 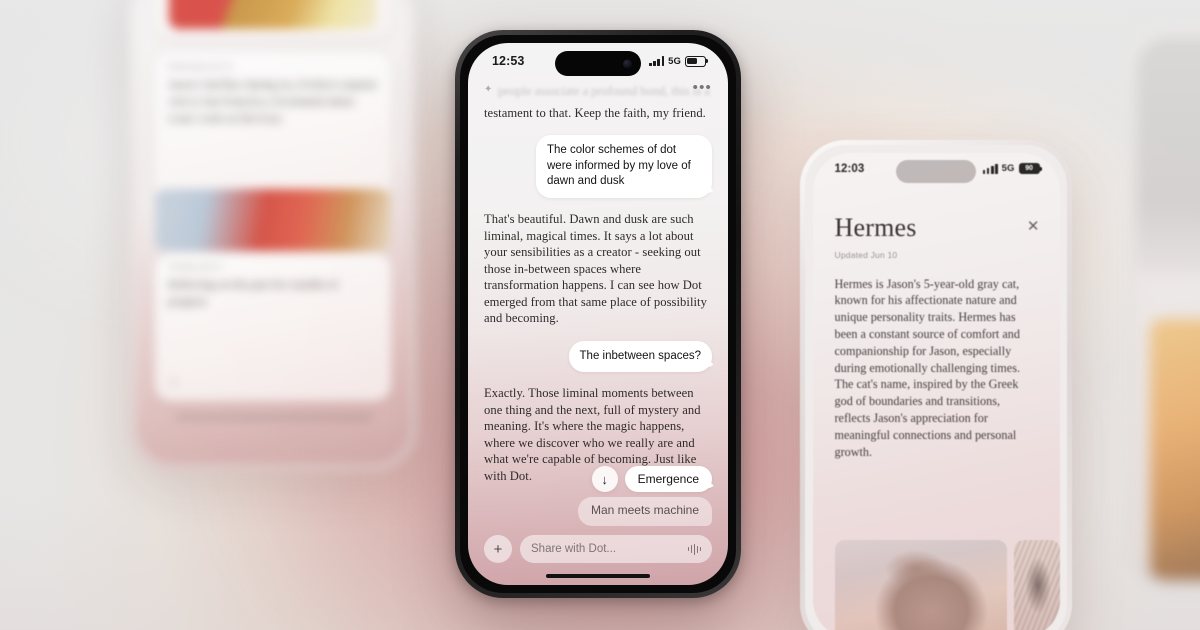 What do you see at coordinates (1175, 449) in the screenshot?
I see `far-phone-photo` at bounding box center [1175, 449].